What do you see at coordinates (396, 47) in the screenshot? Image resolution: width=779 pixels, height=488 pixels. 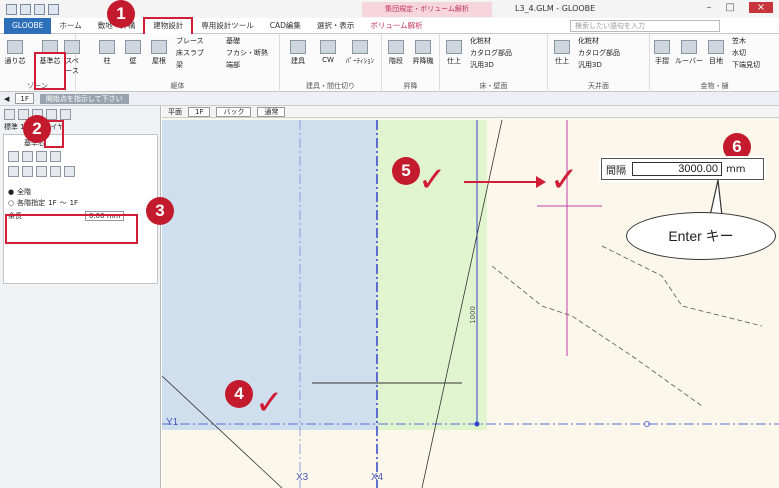 I see `stair-icon` at bounding box center [396, 47].